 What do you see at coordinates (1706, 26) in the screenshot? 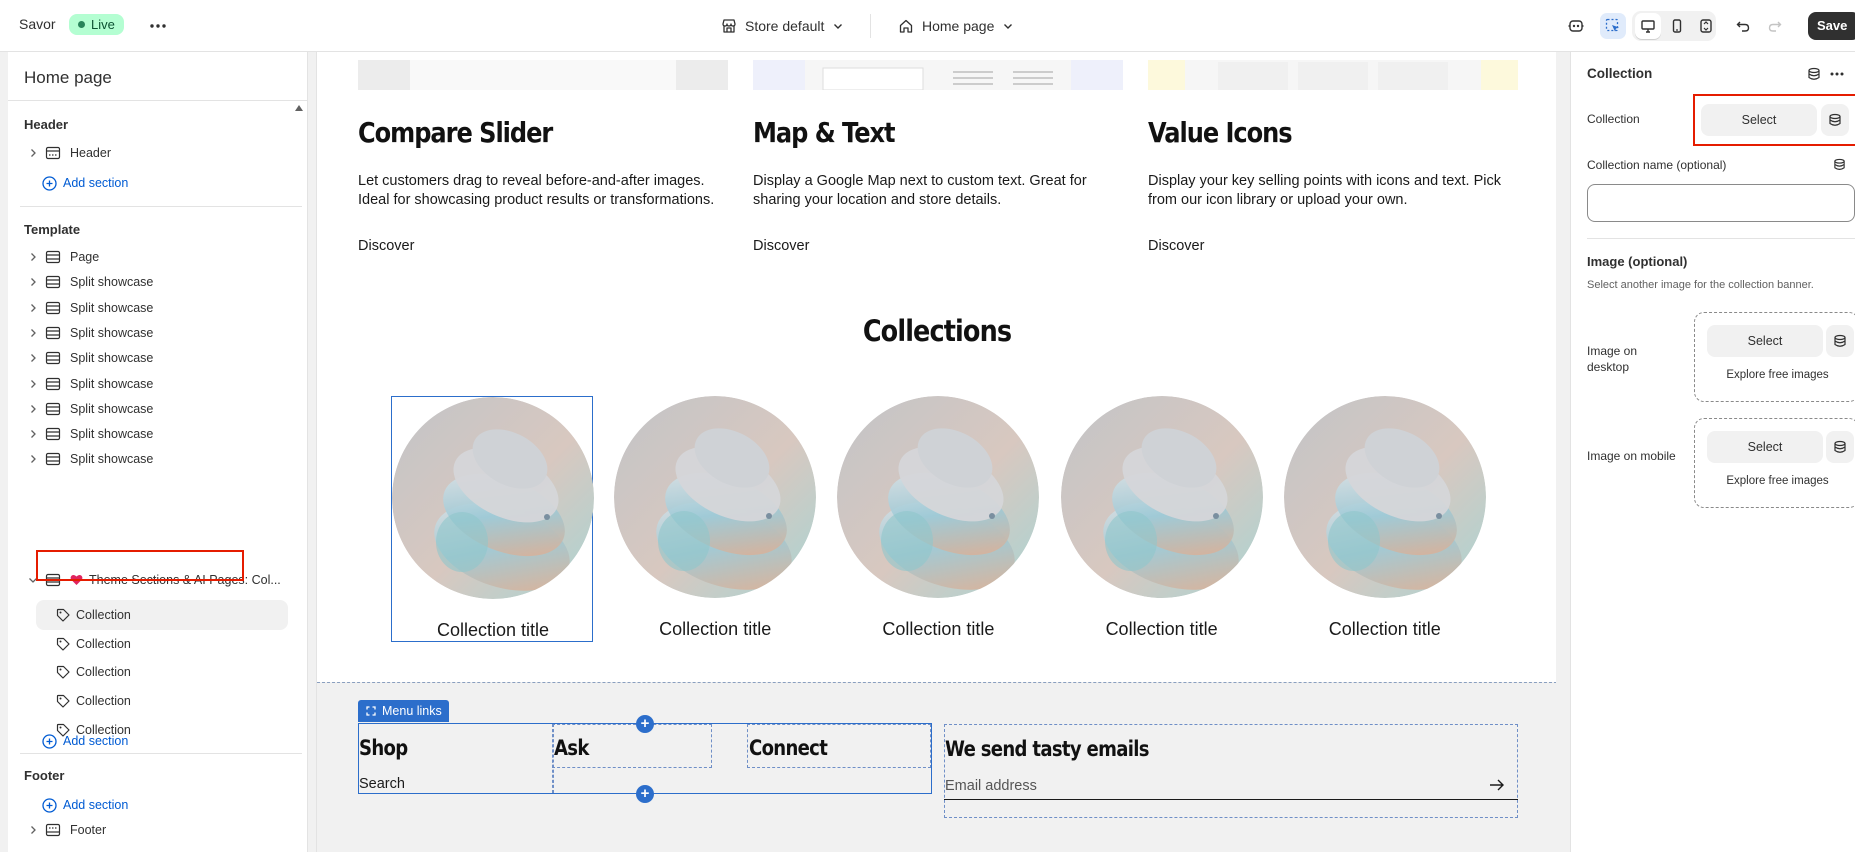
I see `fullscreen-view-icon` at bounding box center [1706, 26].